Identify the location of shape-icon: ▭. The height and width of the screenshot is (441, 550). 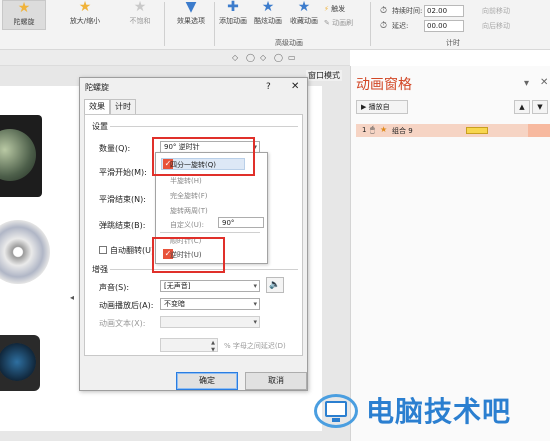
(292, 57).